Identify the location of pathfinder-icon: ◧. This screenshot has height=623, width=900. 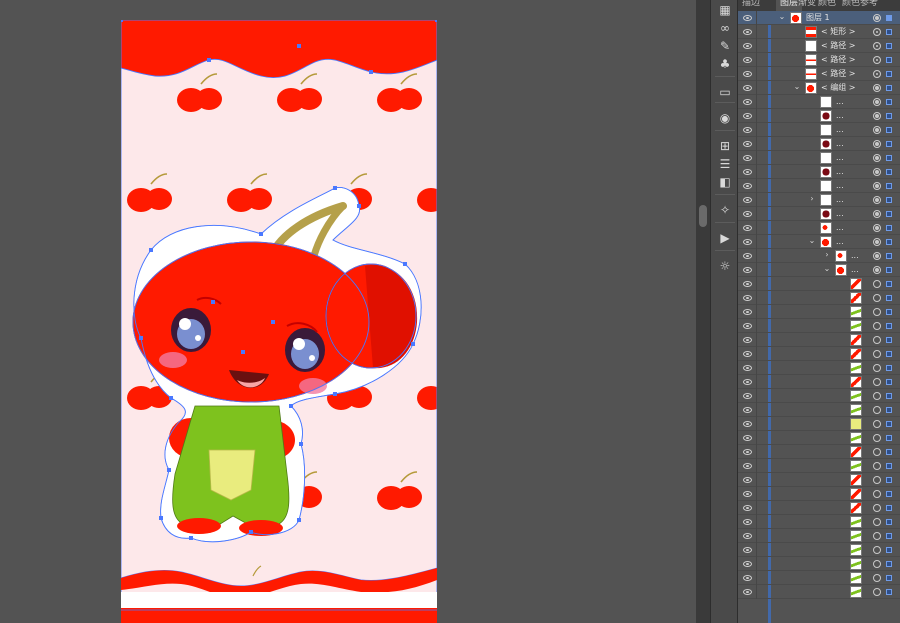
(725, 182).